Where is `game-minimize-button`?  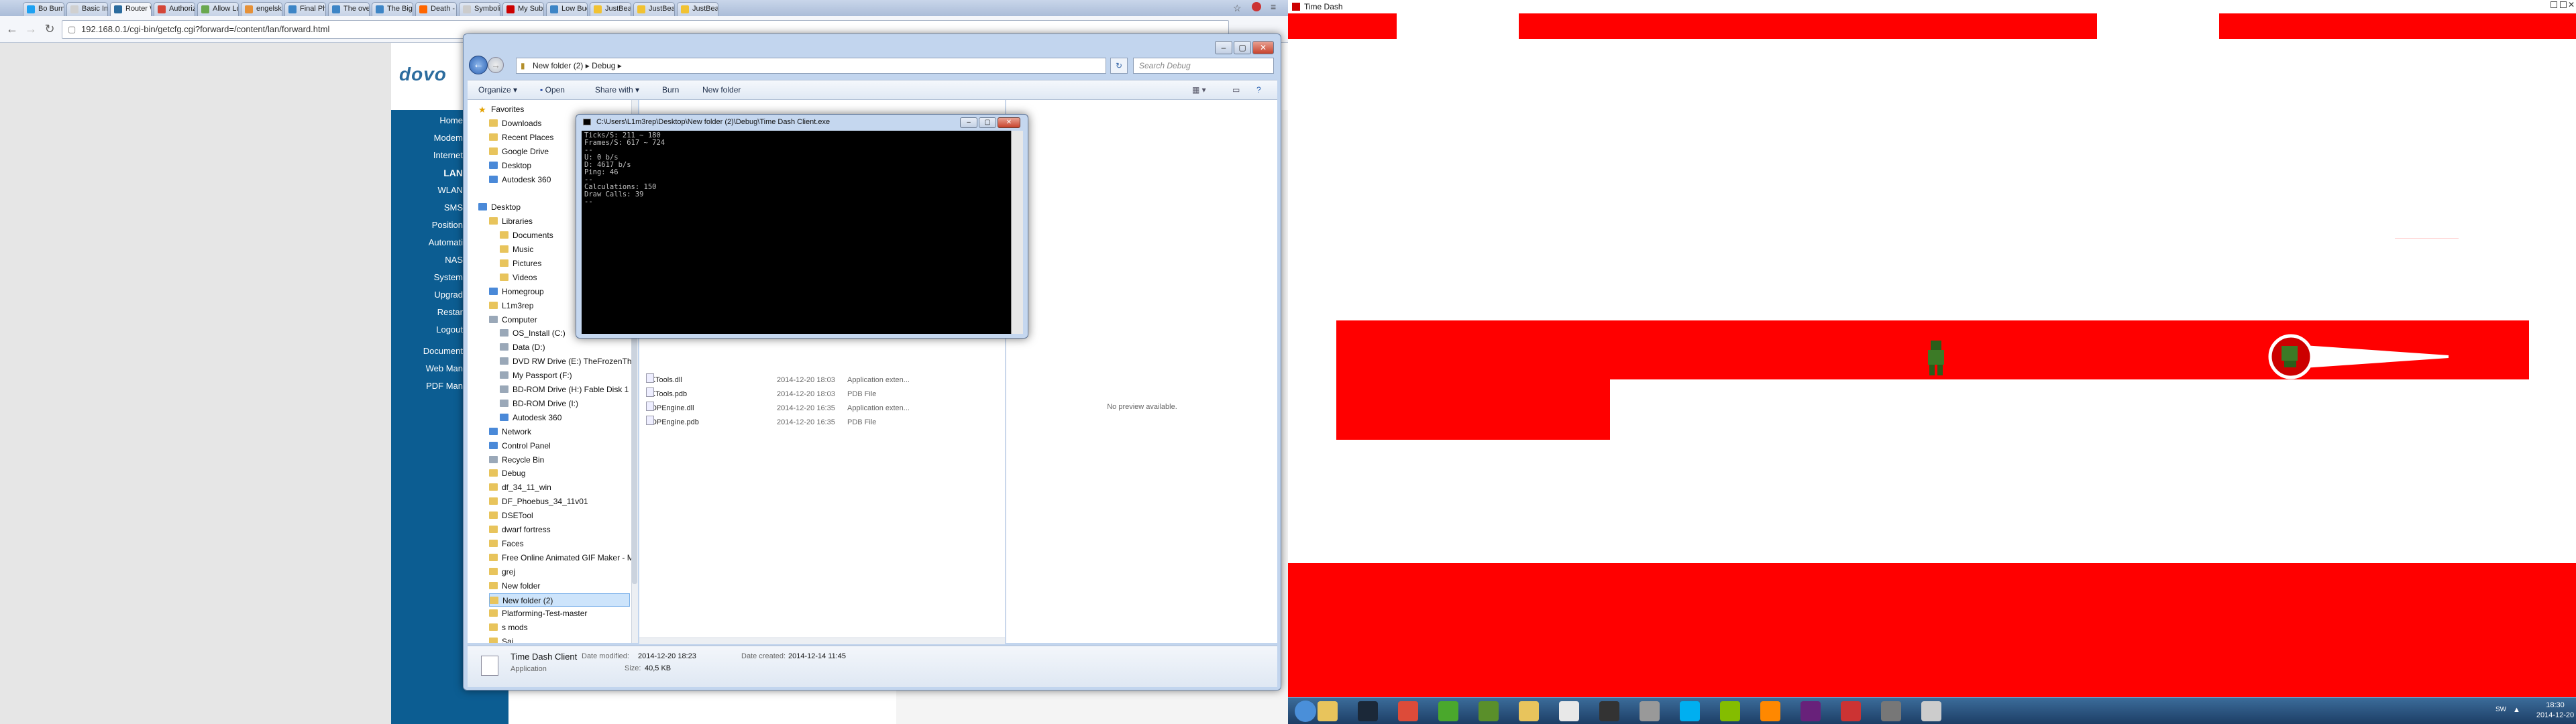
game-minimize-button is located at coordinates (2554, 4).